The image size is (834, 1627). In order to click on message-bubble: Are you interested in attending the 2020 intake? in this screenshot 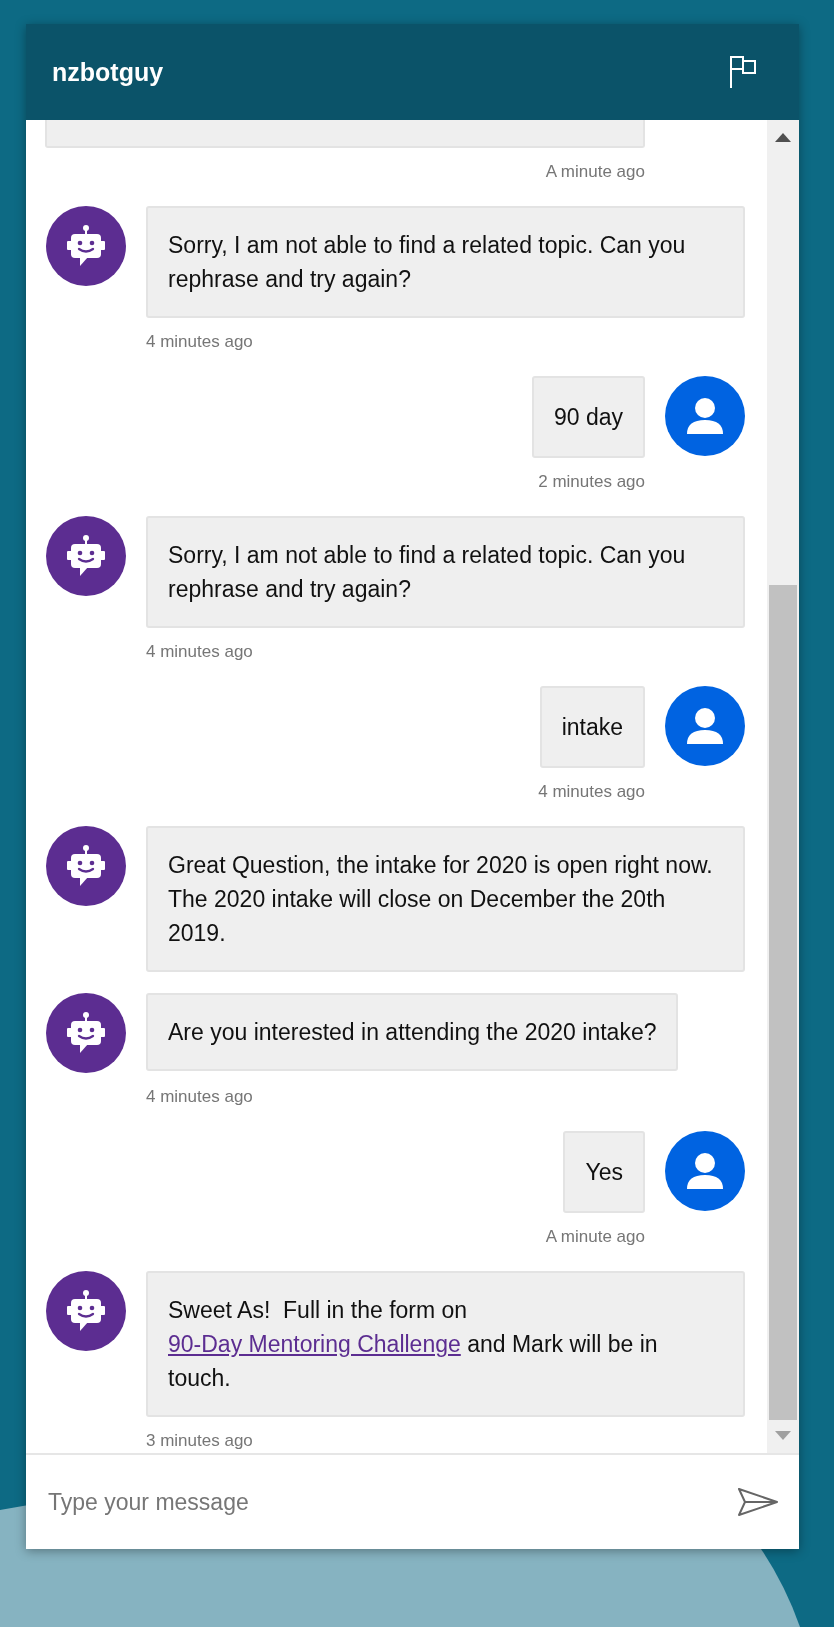, I will do `click(412, 1032)`.